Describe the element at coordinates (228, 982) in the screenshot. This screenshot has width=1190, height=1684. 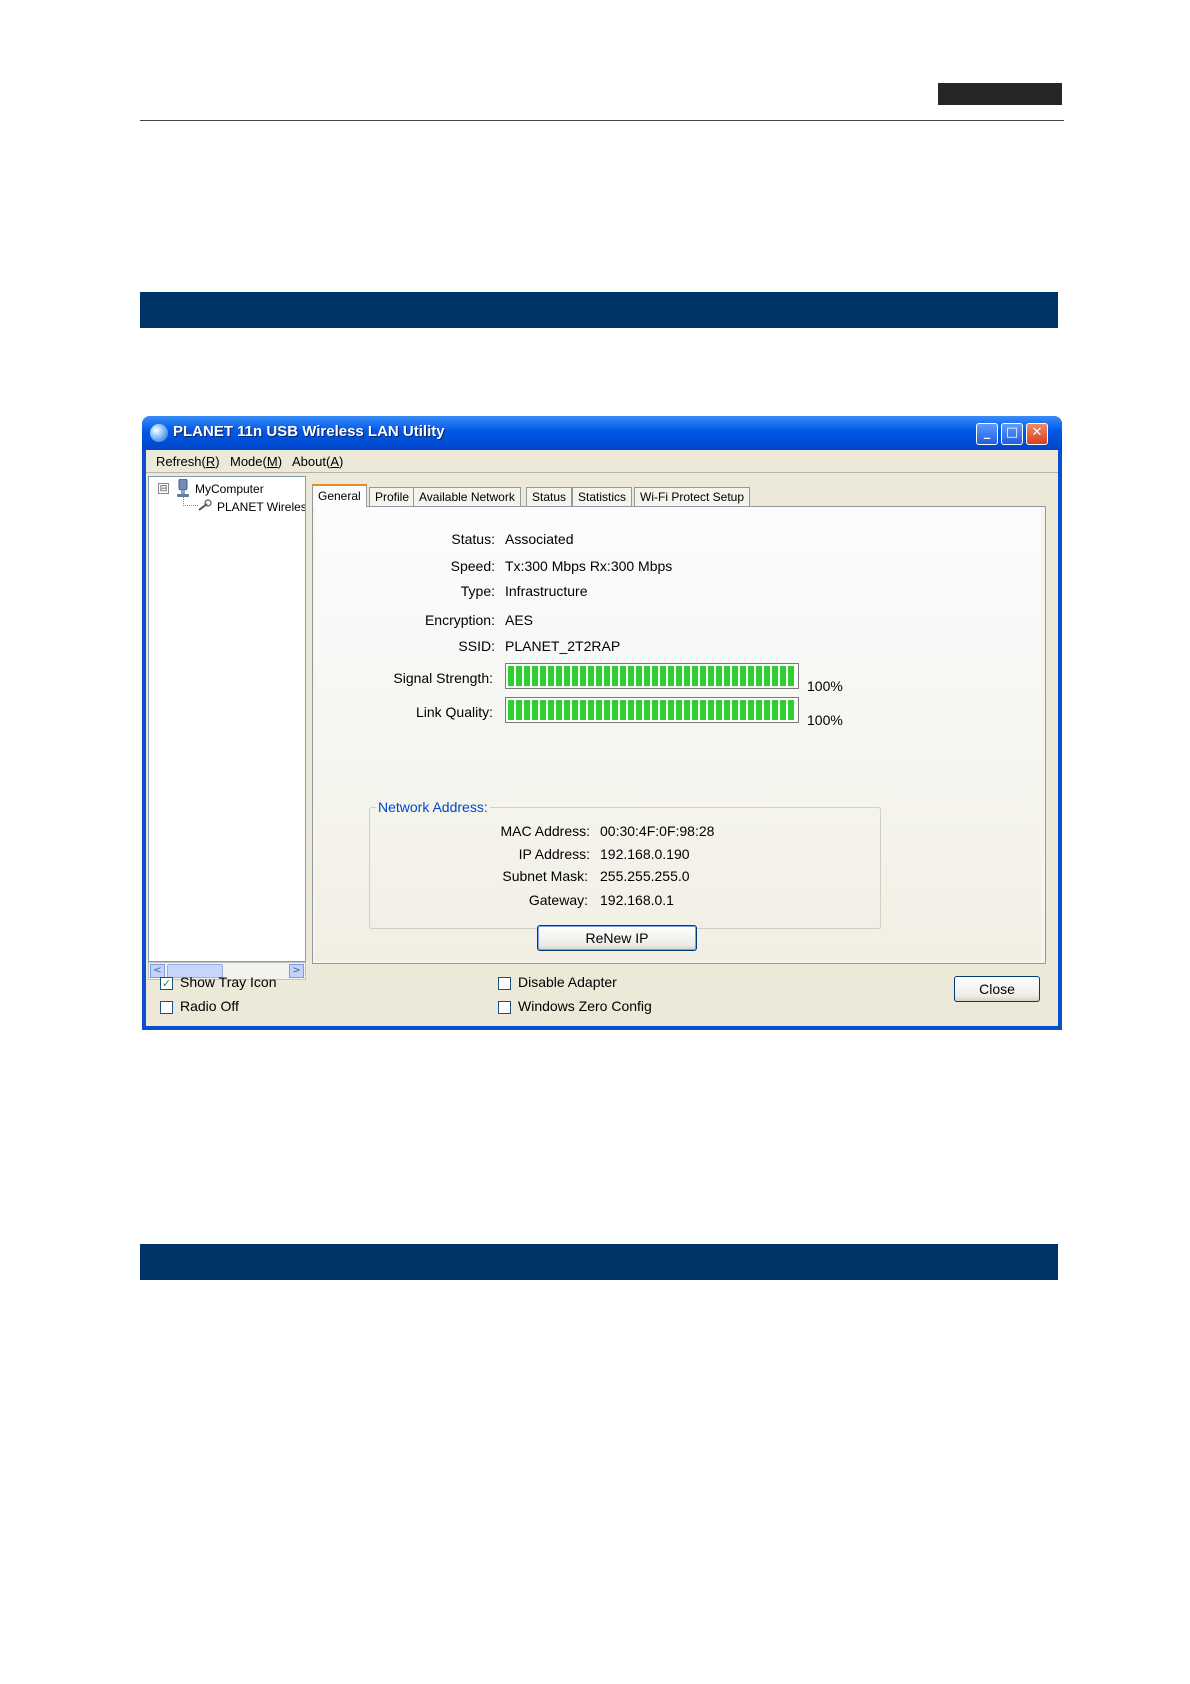
I see `show-tray-label: Show Tray Icon` at that location.